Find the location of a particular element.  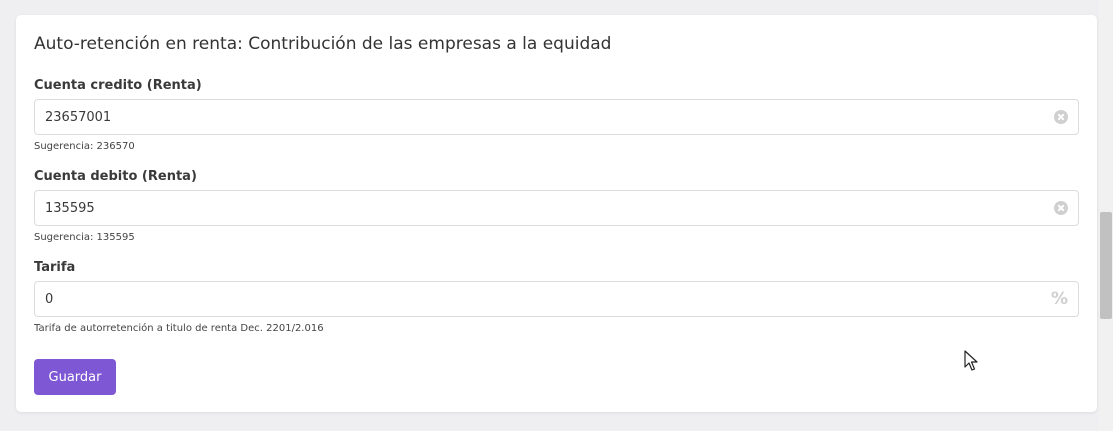

rate-input is located at coordinates (535, 299).